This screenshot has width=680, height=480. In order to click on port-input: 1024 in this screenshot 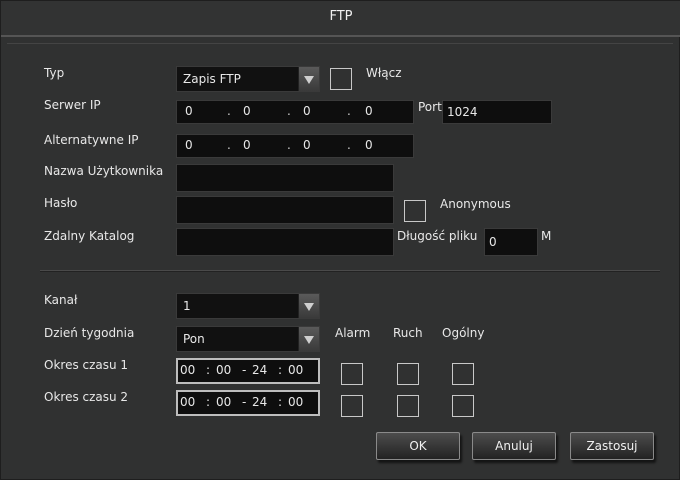, I will do `click(497, 112)`.